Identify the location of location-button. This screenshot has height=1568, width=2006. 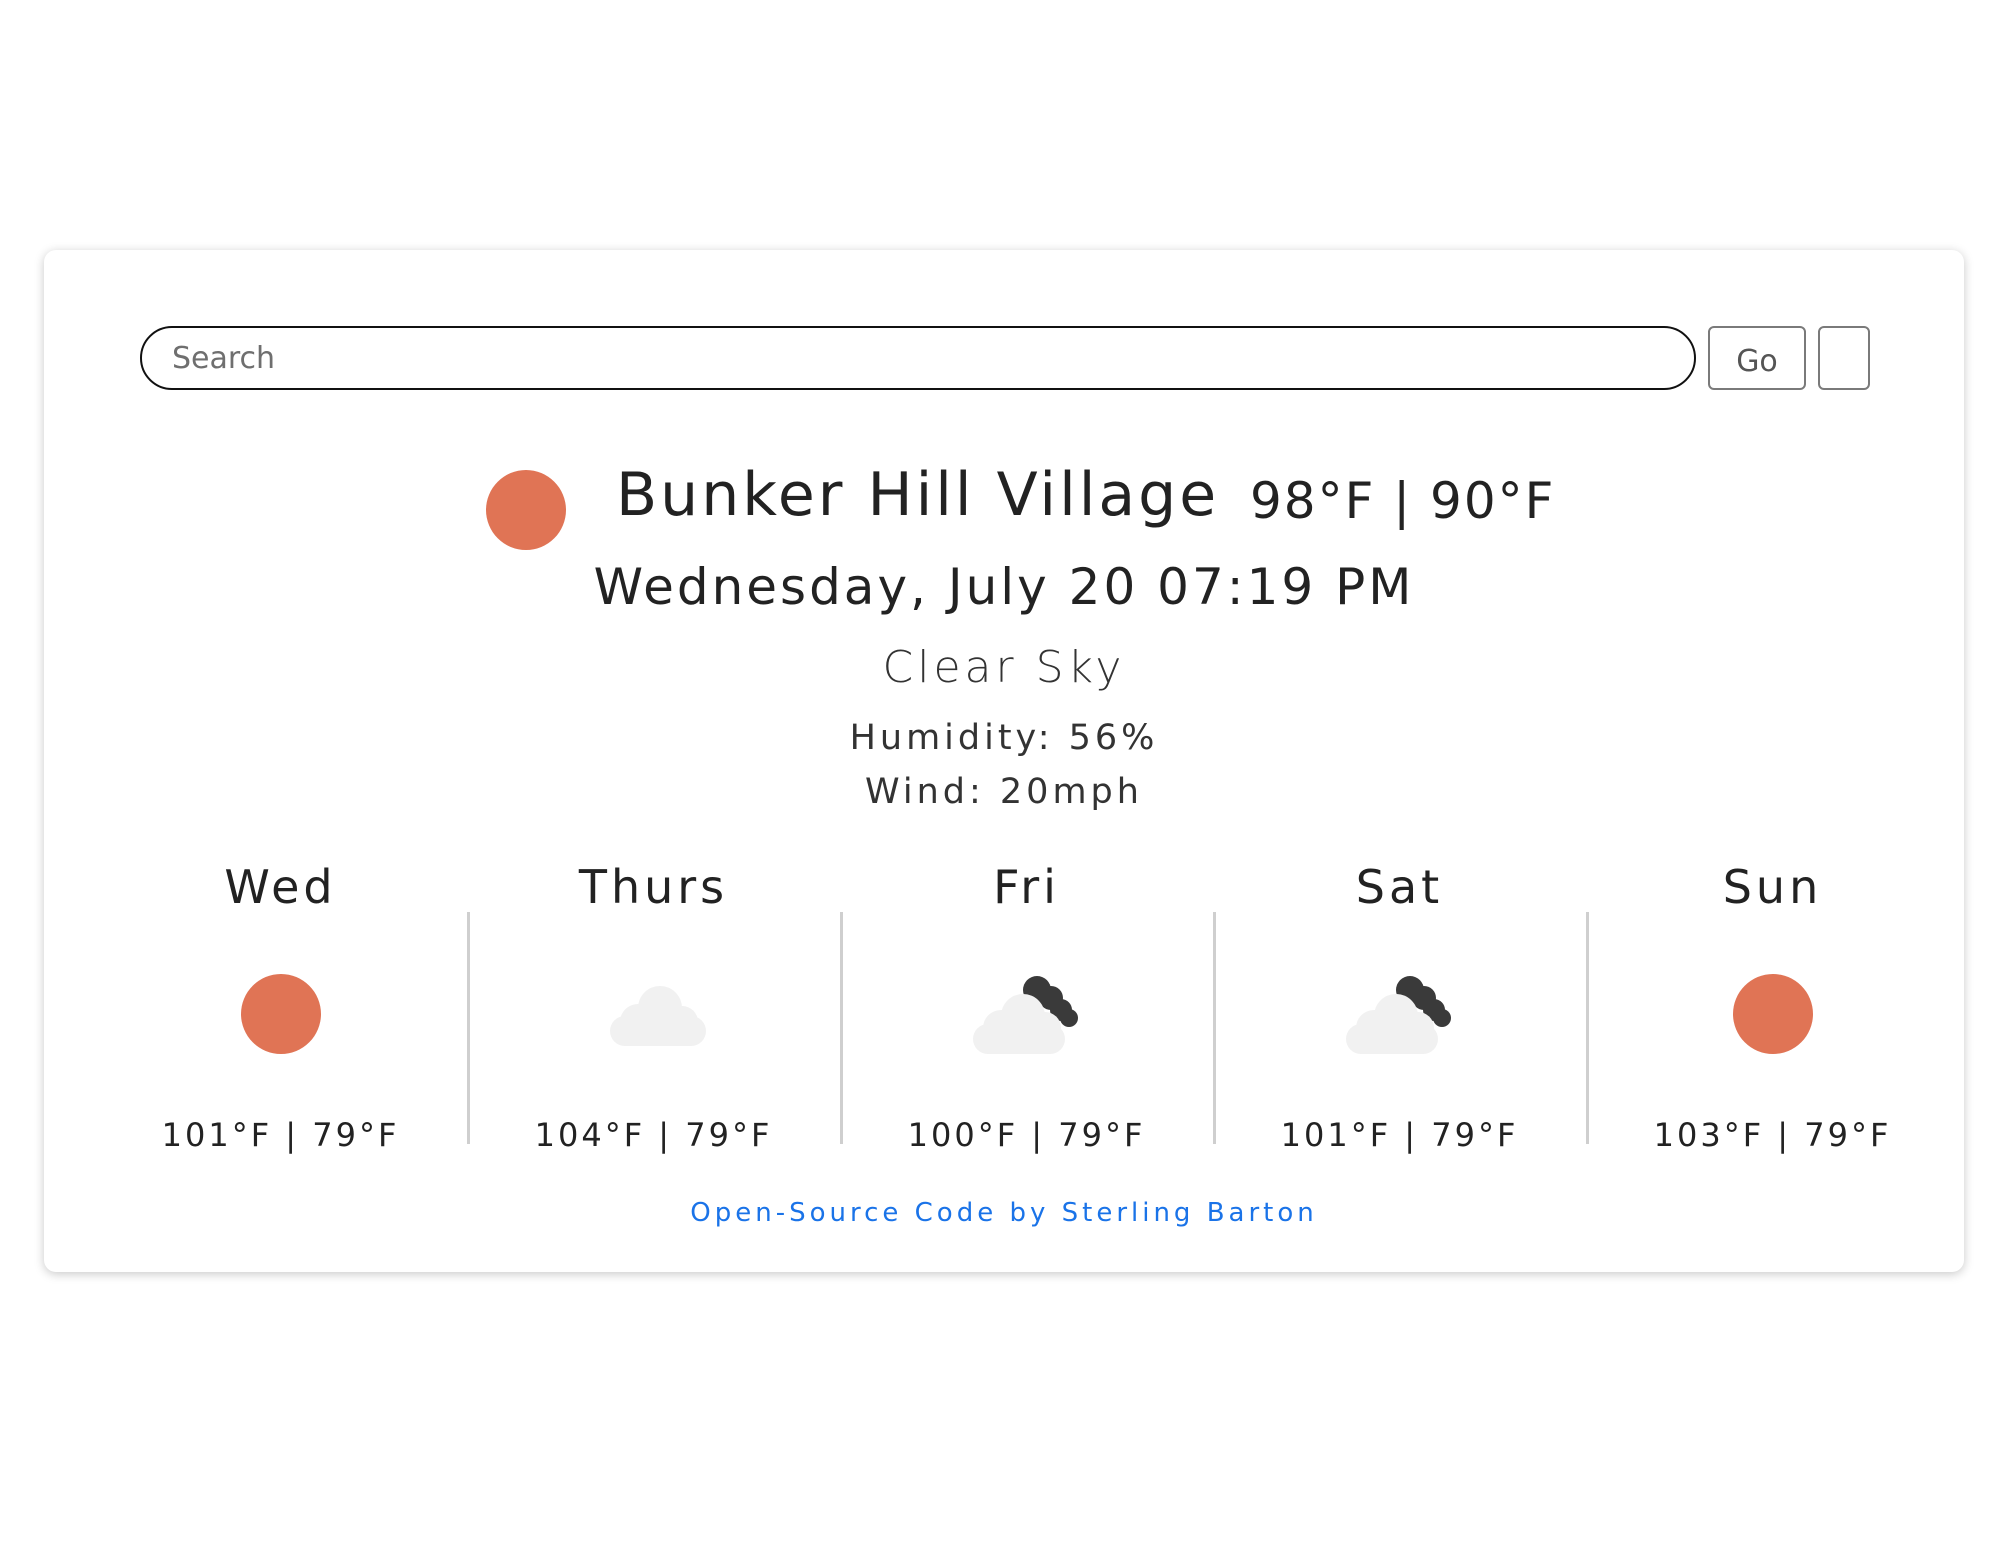
(1844, 358).